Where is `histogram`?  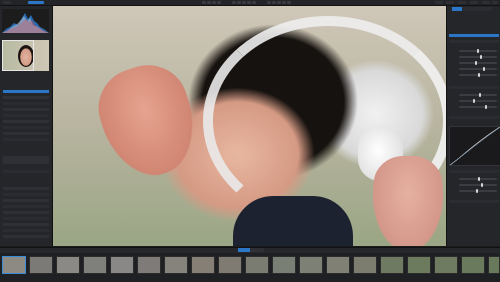 histogram is located at coordinates (25, 21).